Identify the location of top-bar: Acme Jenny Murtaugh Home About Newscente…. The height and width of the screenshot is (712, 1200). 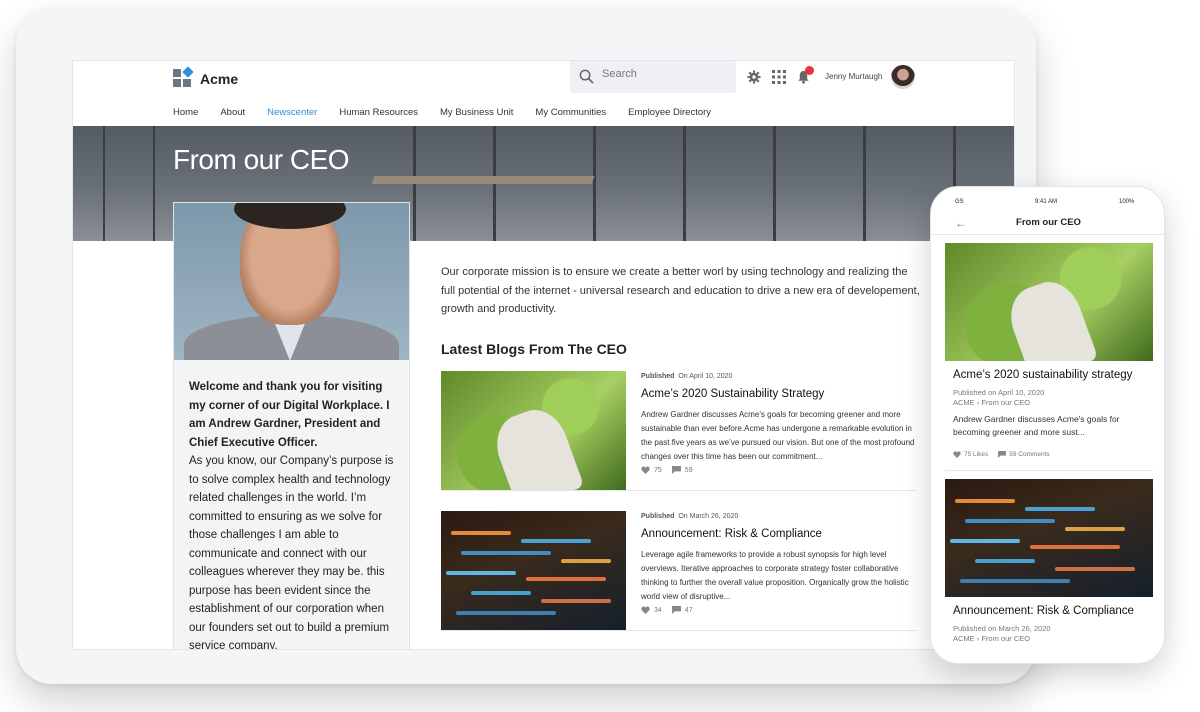
(543, 93).